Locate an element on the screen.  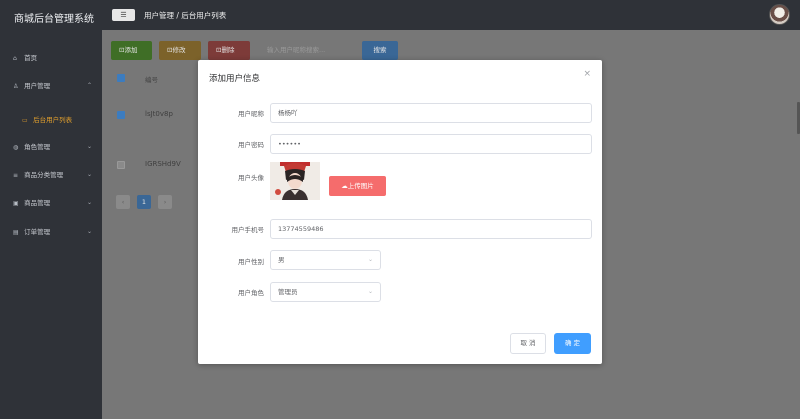
hamburger-icon: ☰ is located at coordinates (123, 15).